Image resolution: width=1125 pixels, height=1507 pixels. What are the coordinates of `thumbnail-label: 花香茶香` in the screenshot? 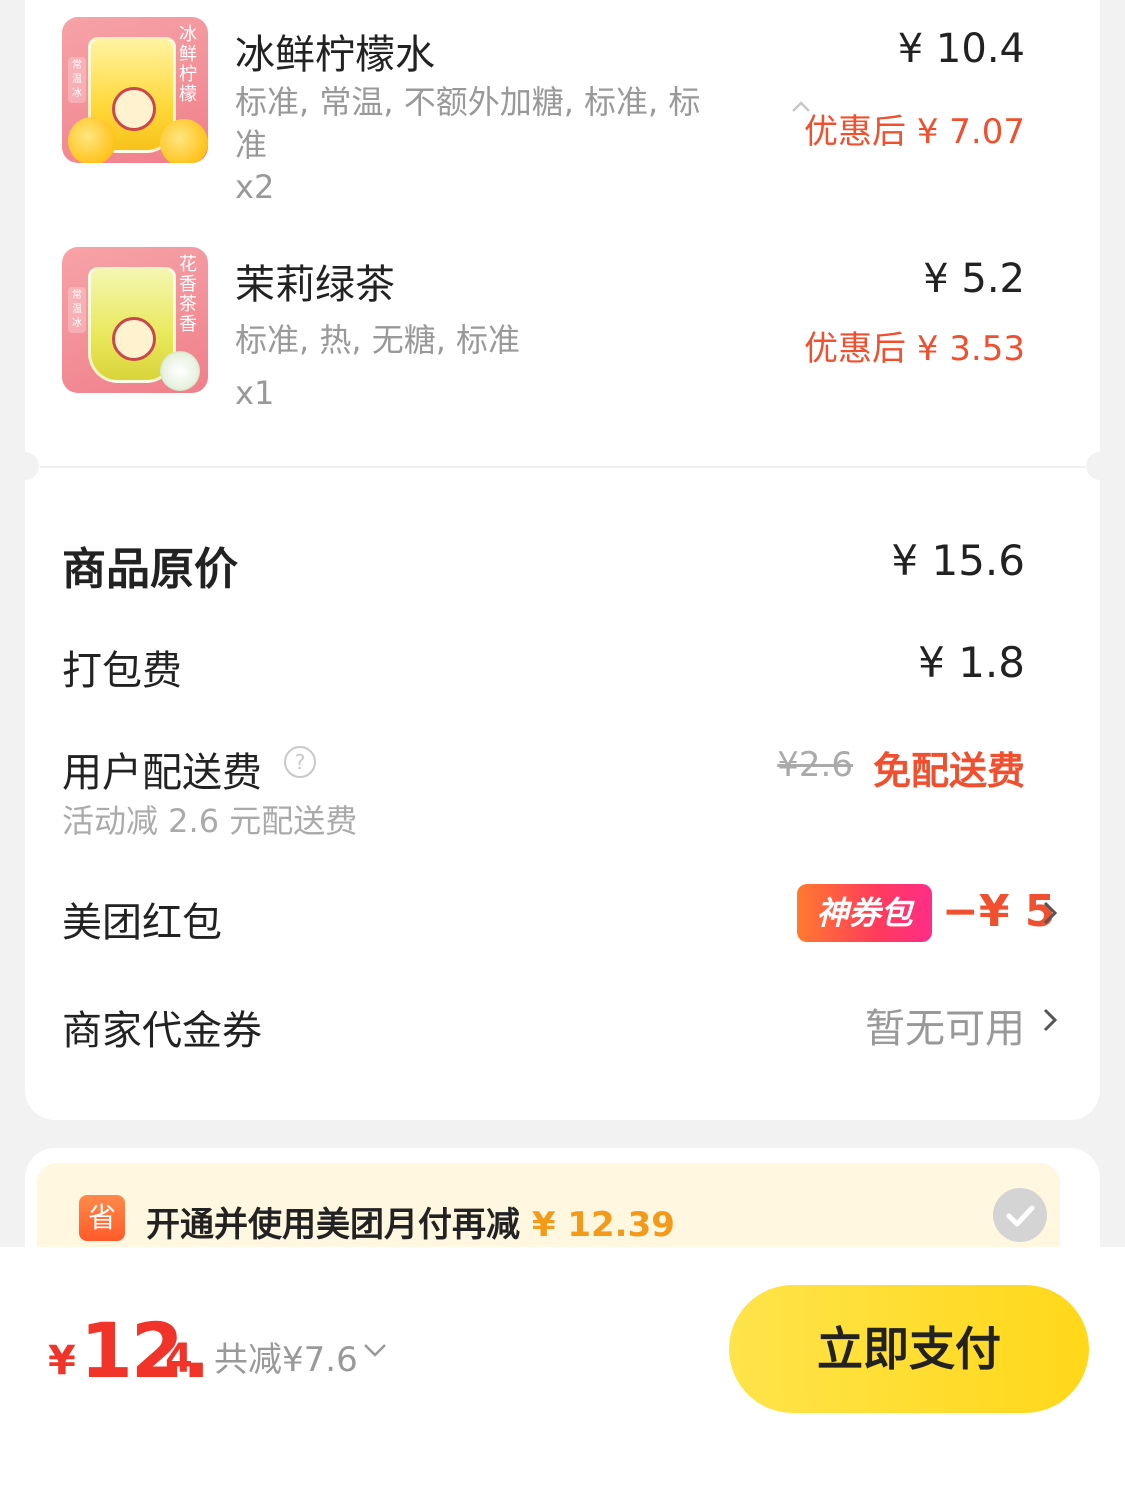 It's located at (188, 294).